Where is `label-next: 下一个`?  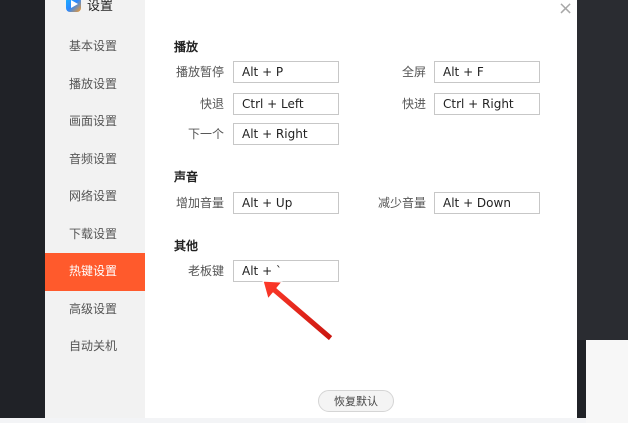
label-next: 下一个 is located at coordinates (205, 134).